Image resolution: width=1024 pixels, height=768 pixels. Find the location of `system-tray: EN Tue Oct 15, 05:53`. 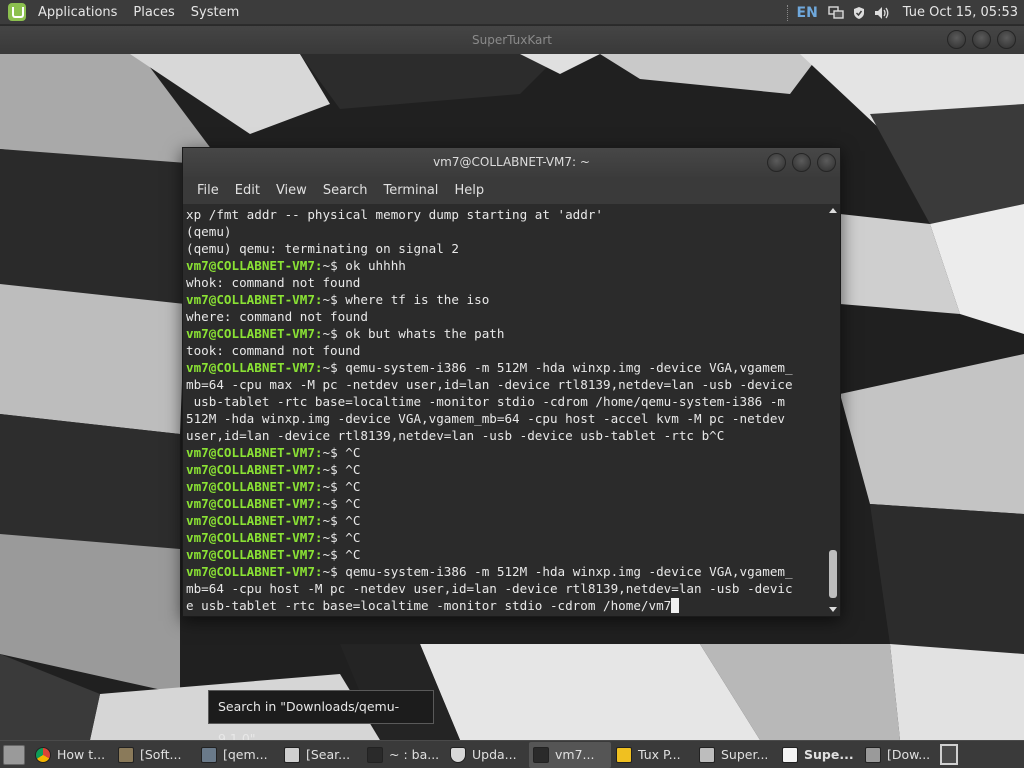

system-tray: EN Tue Oct 15, 05:53 is located at coordinates (905, 12).